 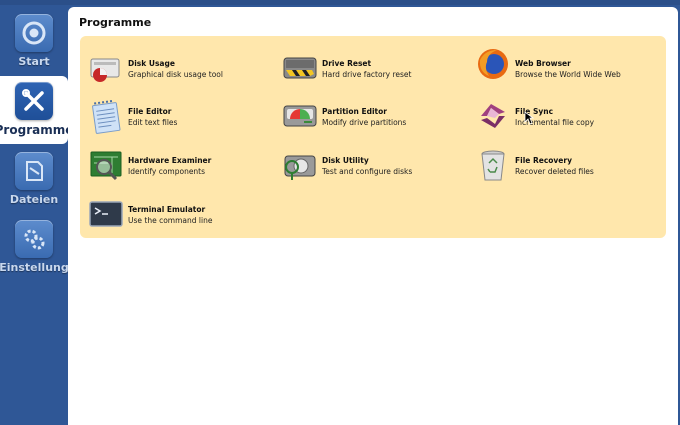 I want to click on top-strip, so click(x=340, y=2).